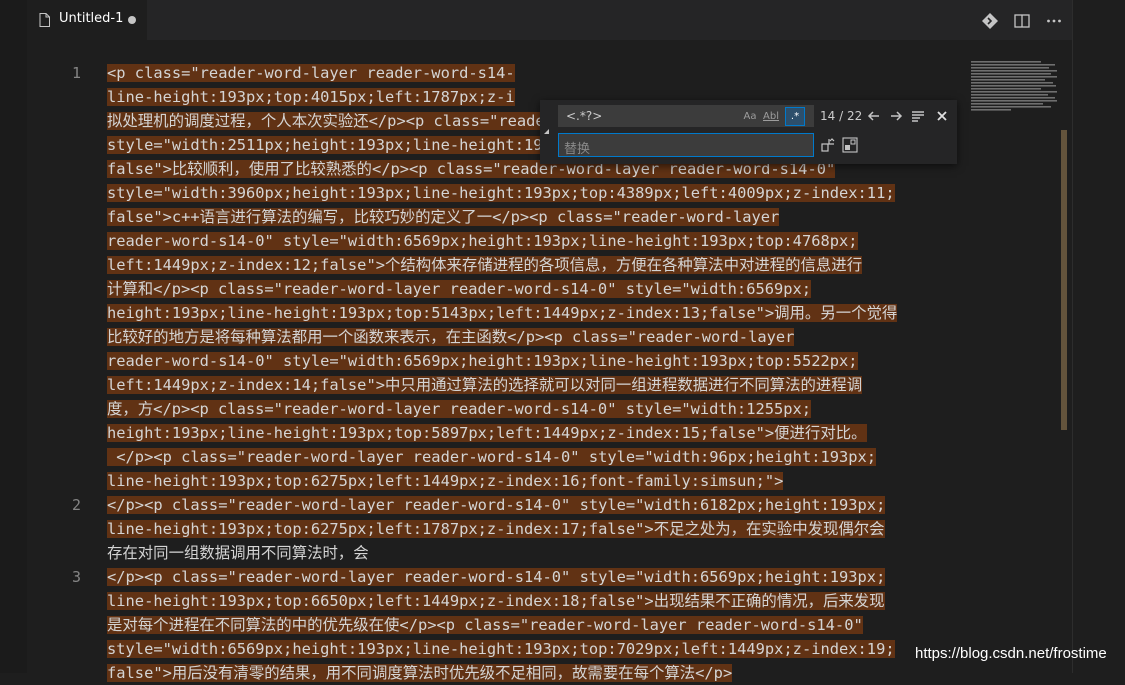  What do you see at coordinates (76, 577) in the screenshot?
I see `line-number: 3` at bounding box center [76, 577].